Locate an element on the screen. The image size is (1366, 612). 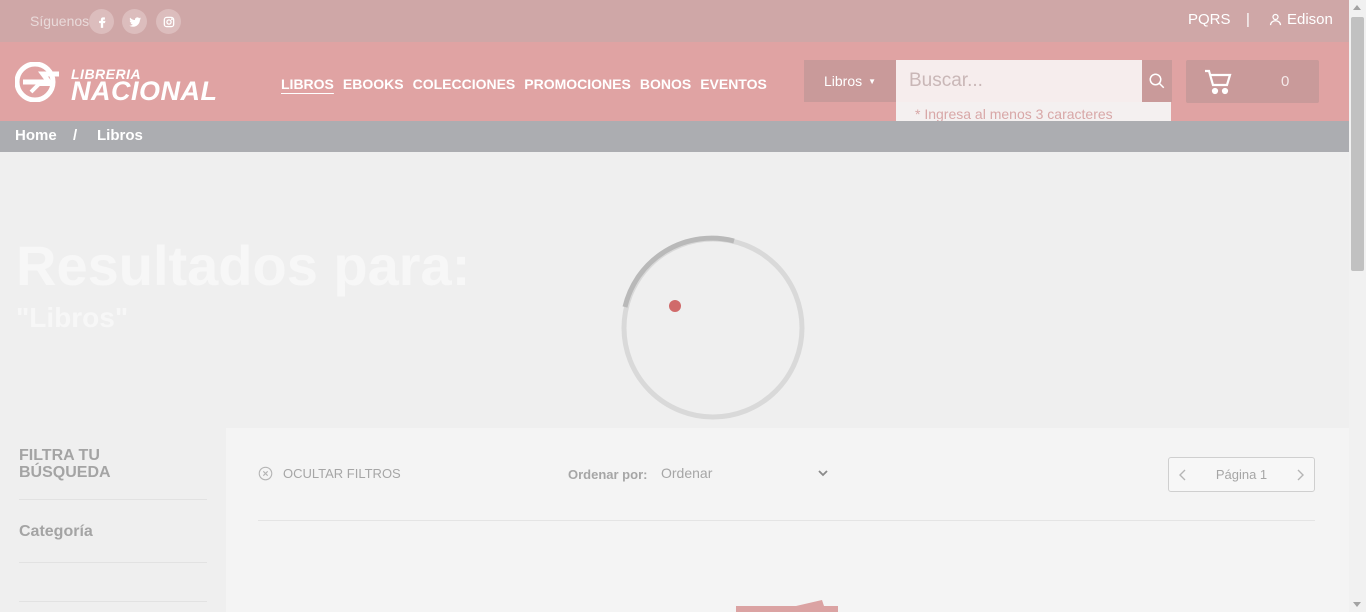
pagination: Página 1 is located at coordinates (1241, 474).